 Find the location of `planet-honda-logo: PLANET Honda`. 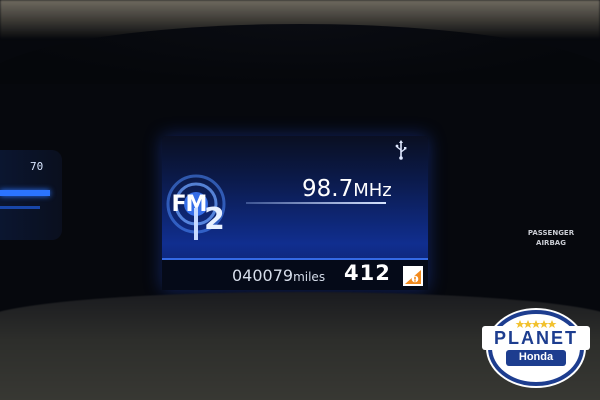

planet-honda-logo: PLANET Honda is located at coordinates (536, 348).